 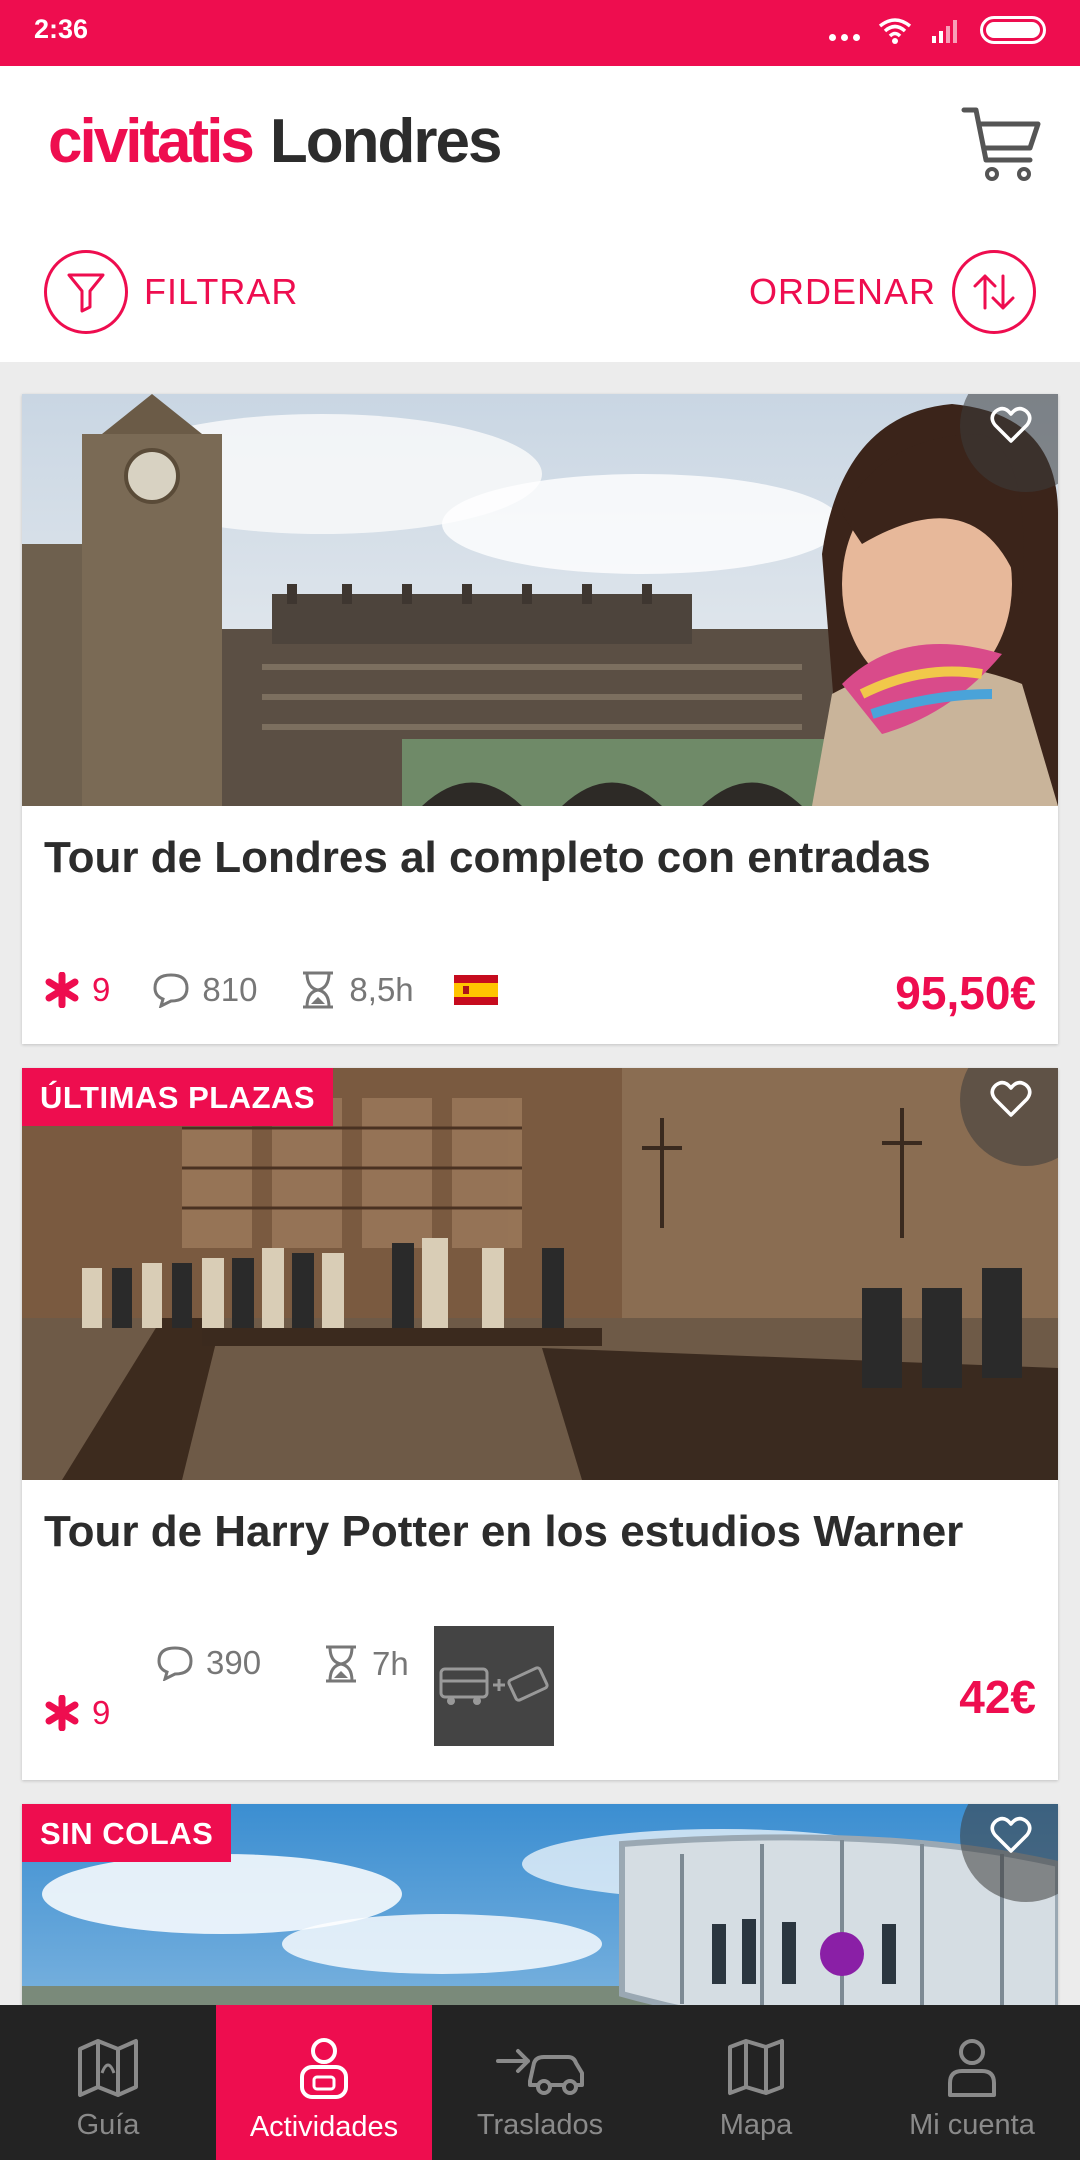 I want to click on tab-label: Actividades, so click(x=324, y=2127).